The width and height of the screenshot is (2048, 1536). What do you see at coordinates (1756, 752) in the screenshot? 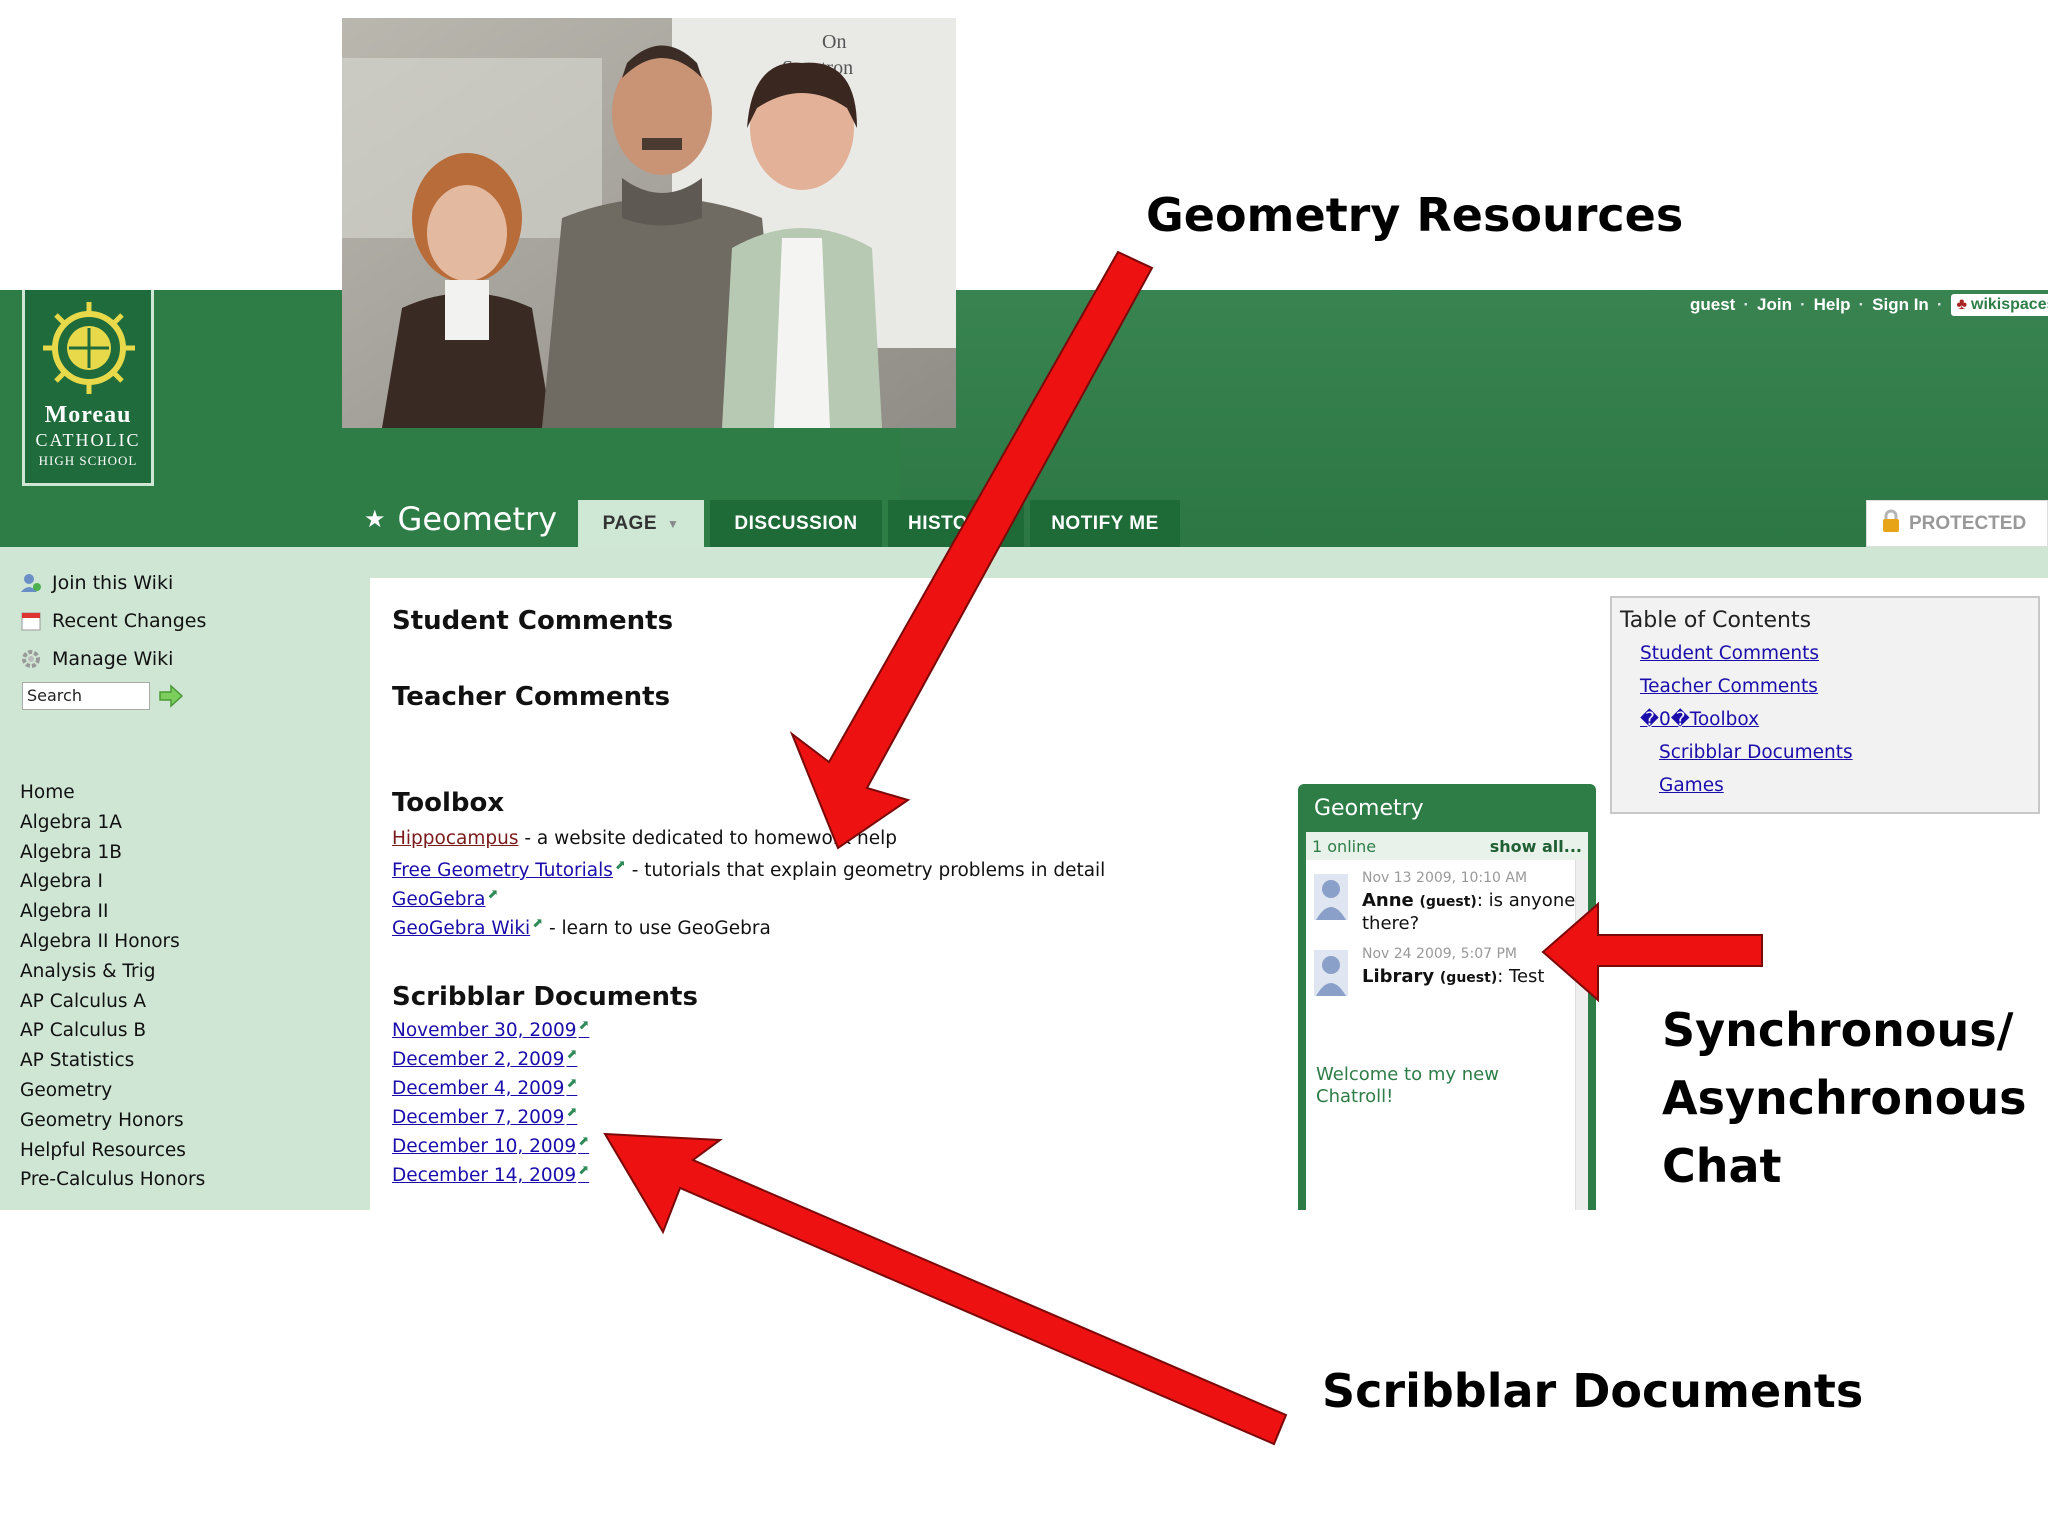
I see `toc-link-scribblar-documents: Scribblar Documents` at bounding box center [1756, 752].